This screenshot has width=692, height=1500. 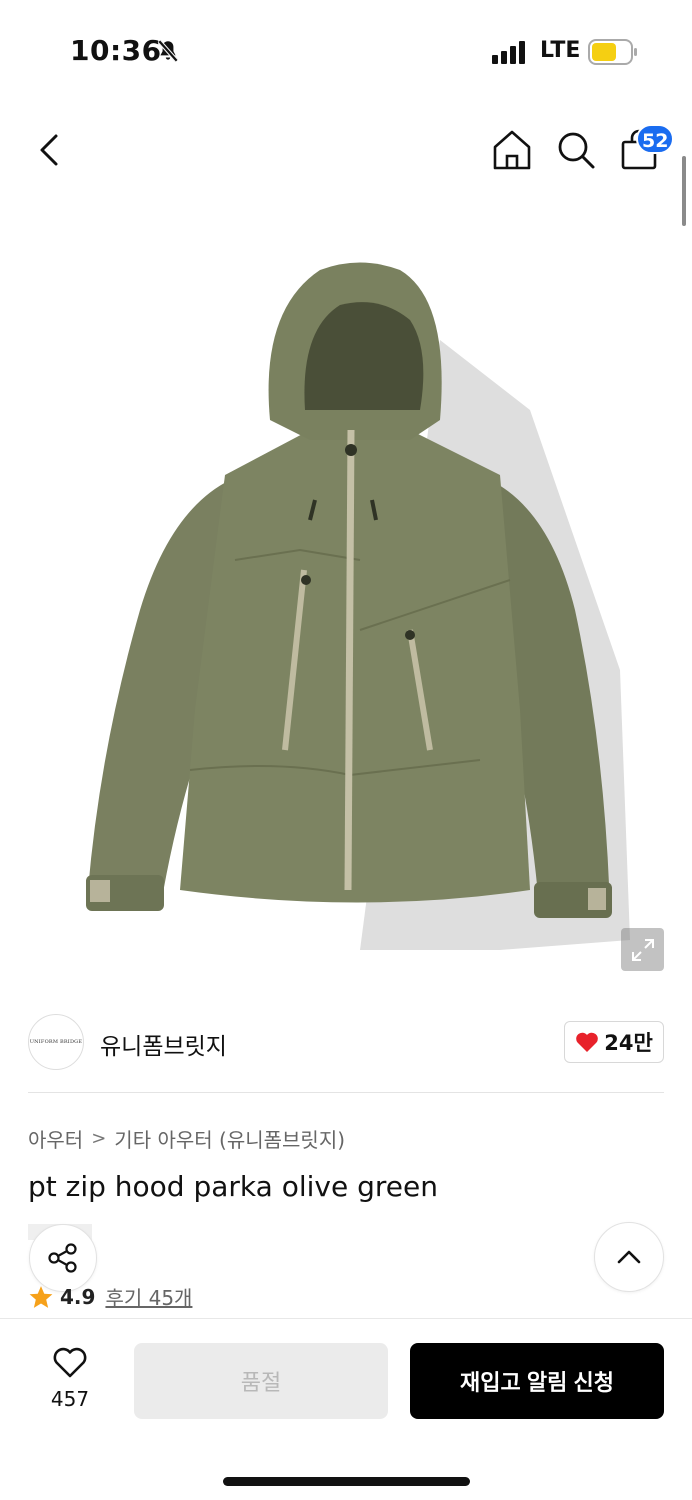 I want to click on bottom-action-bar: 457 품절 재입고 알림 신청, so click(x=346, y=1409).